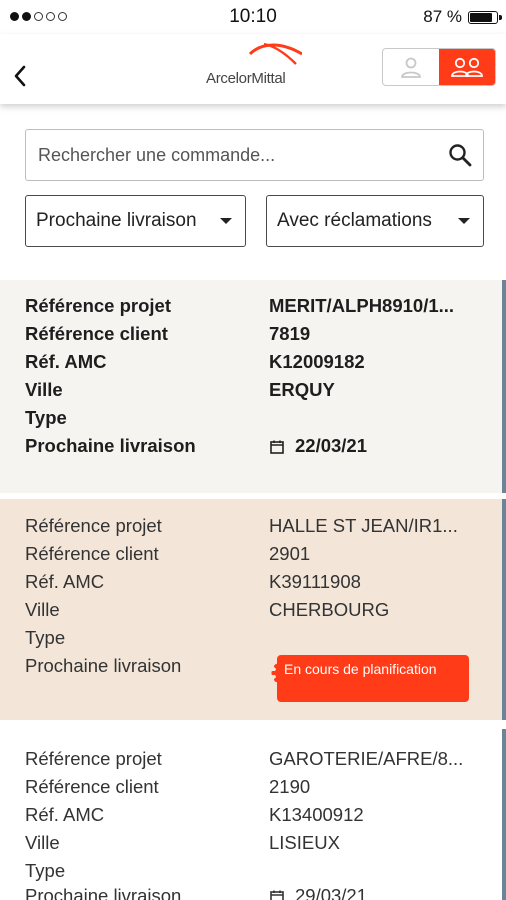 The width and height of the screenshot is (506, 900). I want to click on delivery-filter-dropdown: Prochaine livraison, so click(135, 221).